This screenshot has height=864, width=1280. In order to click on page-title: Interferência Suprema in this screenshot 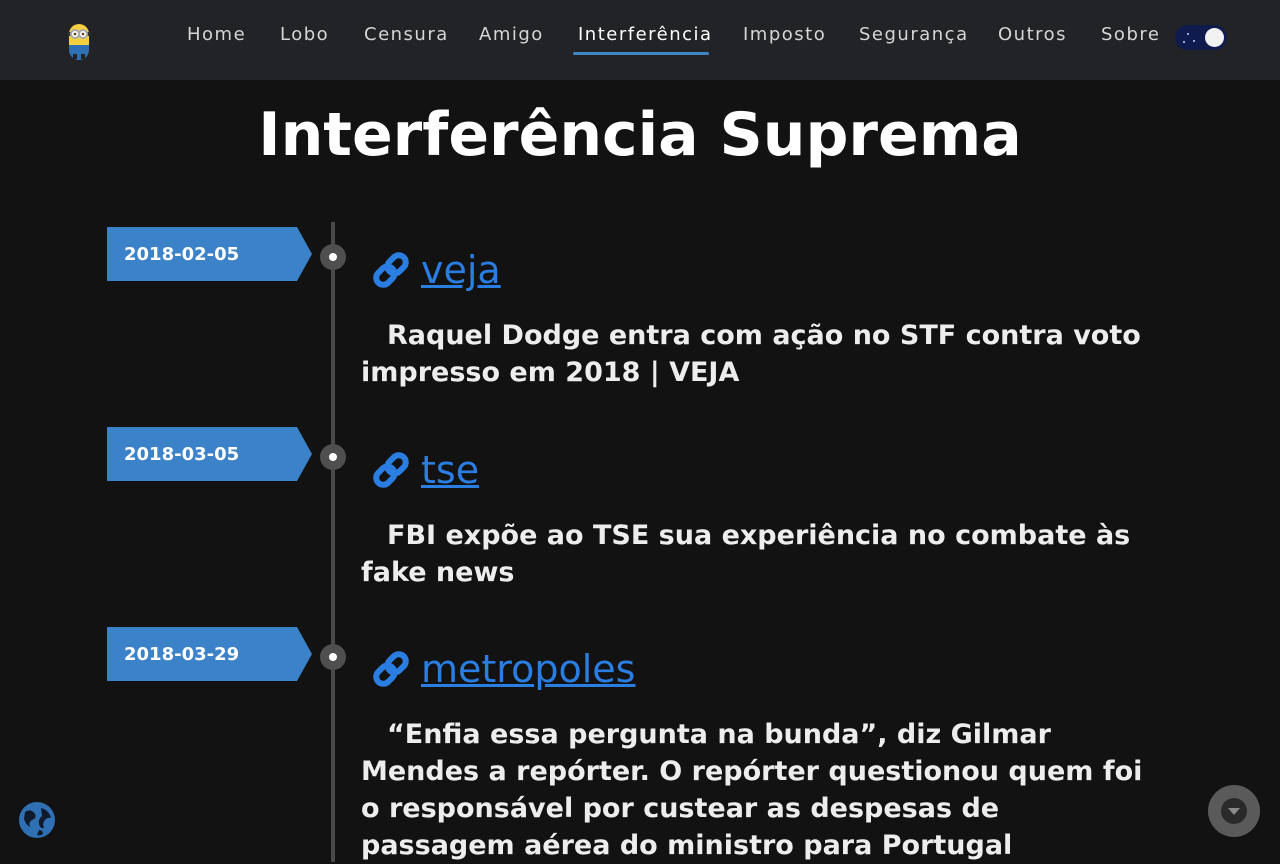, I will do `click(640, 135)`.